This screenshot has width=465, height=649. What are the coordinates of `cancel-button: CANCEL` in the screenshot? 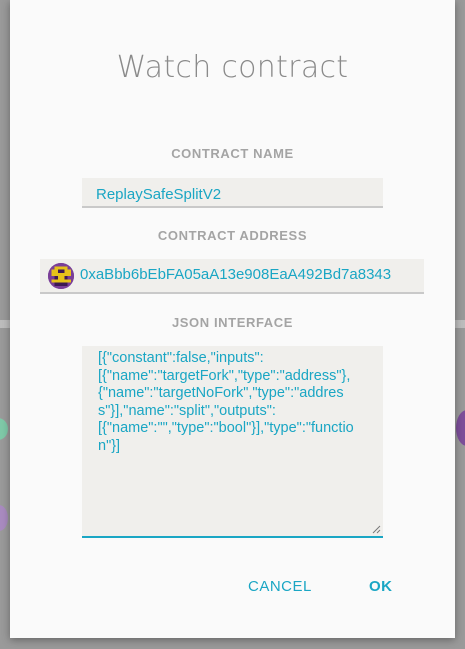 It's located at (280, 586).